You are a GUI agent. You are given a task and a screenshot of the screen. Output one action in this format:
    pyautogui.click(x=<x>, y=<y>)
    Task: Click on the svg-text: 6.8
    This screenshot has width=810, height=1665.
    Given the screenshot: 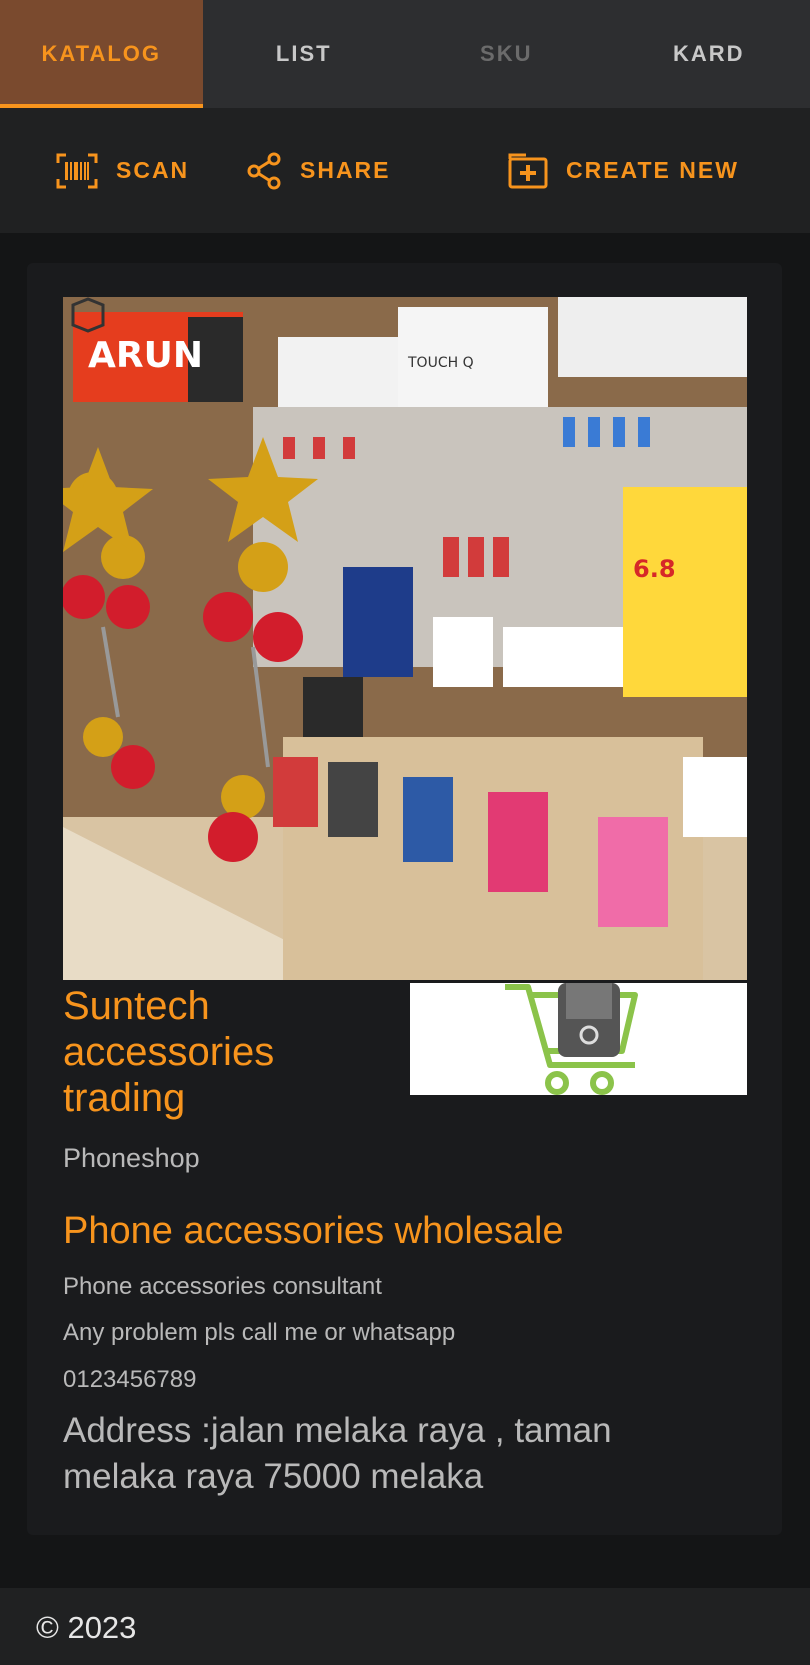 What is the action you would take?
    pyautogui.click(x=654, y=569)
    